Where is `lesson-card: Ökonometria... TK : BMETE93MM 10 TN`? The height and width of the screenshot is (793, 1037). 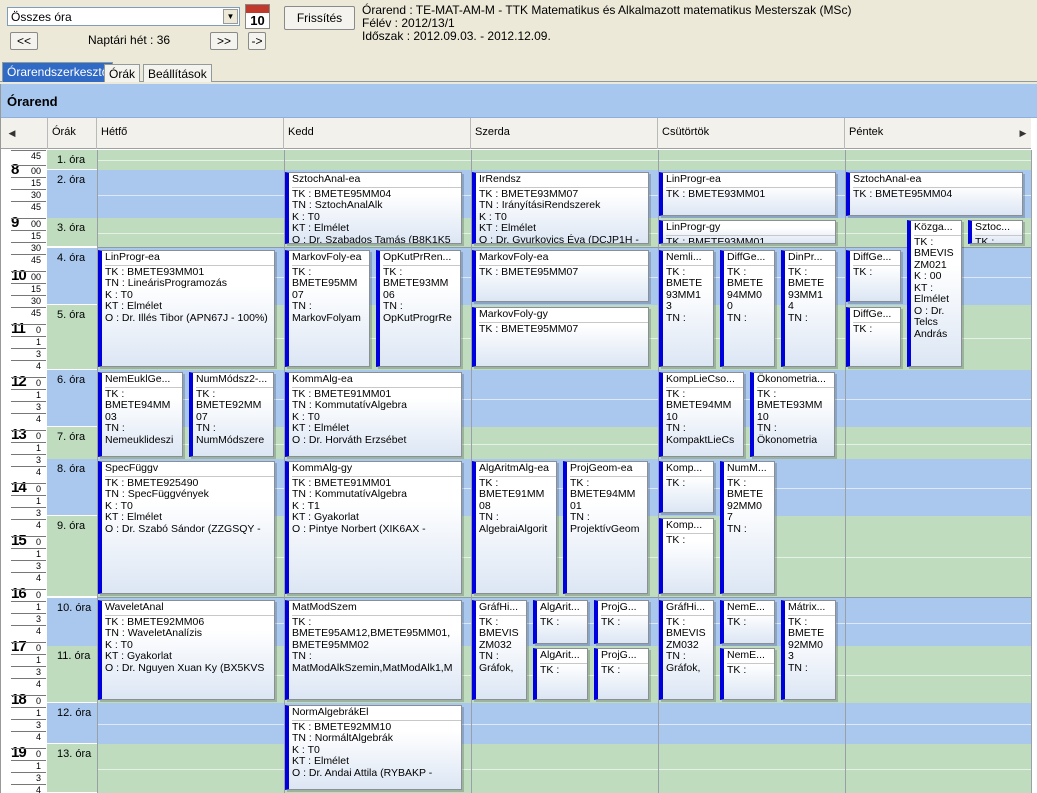 lesson-card: Ökonometria... TK : BMETE93MM 10 TN is located at coordinates (792, 414).